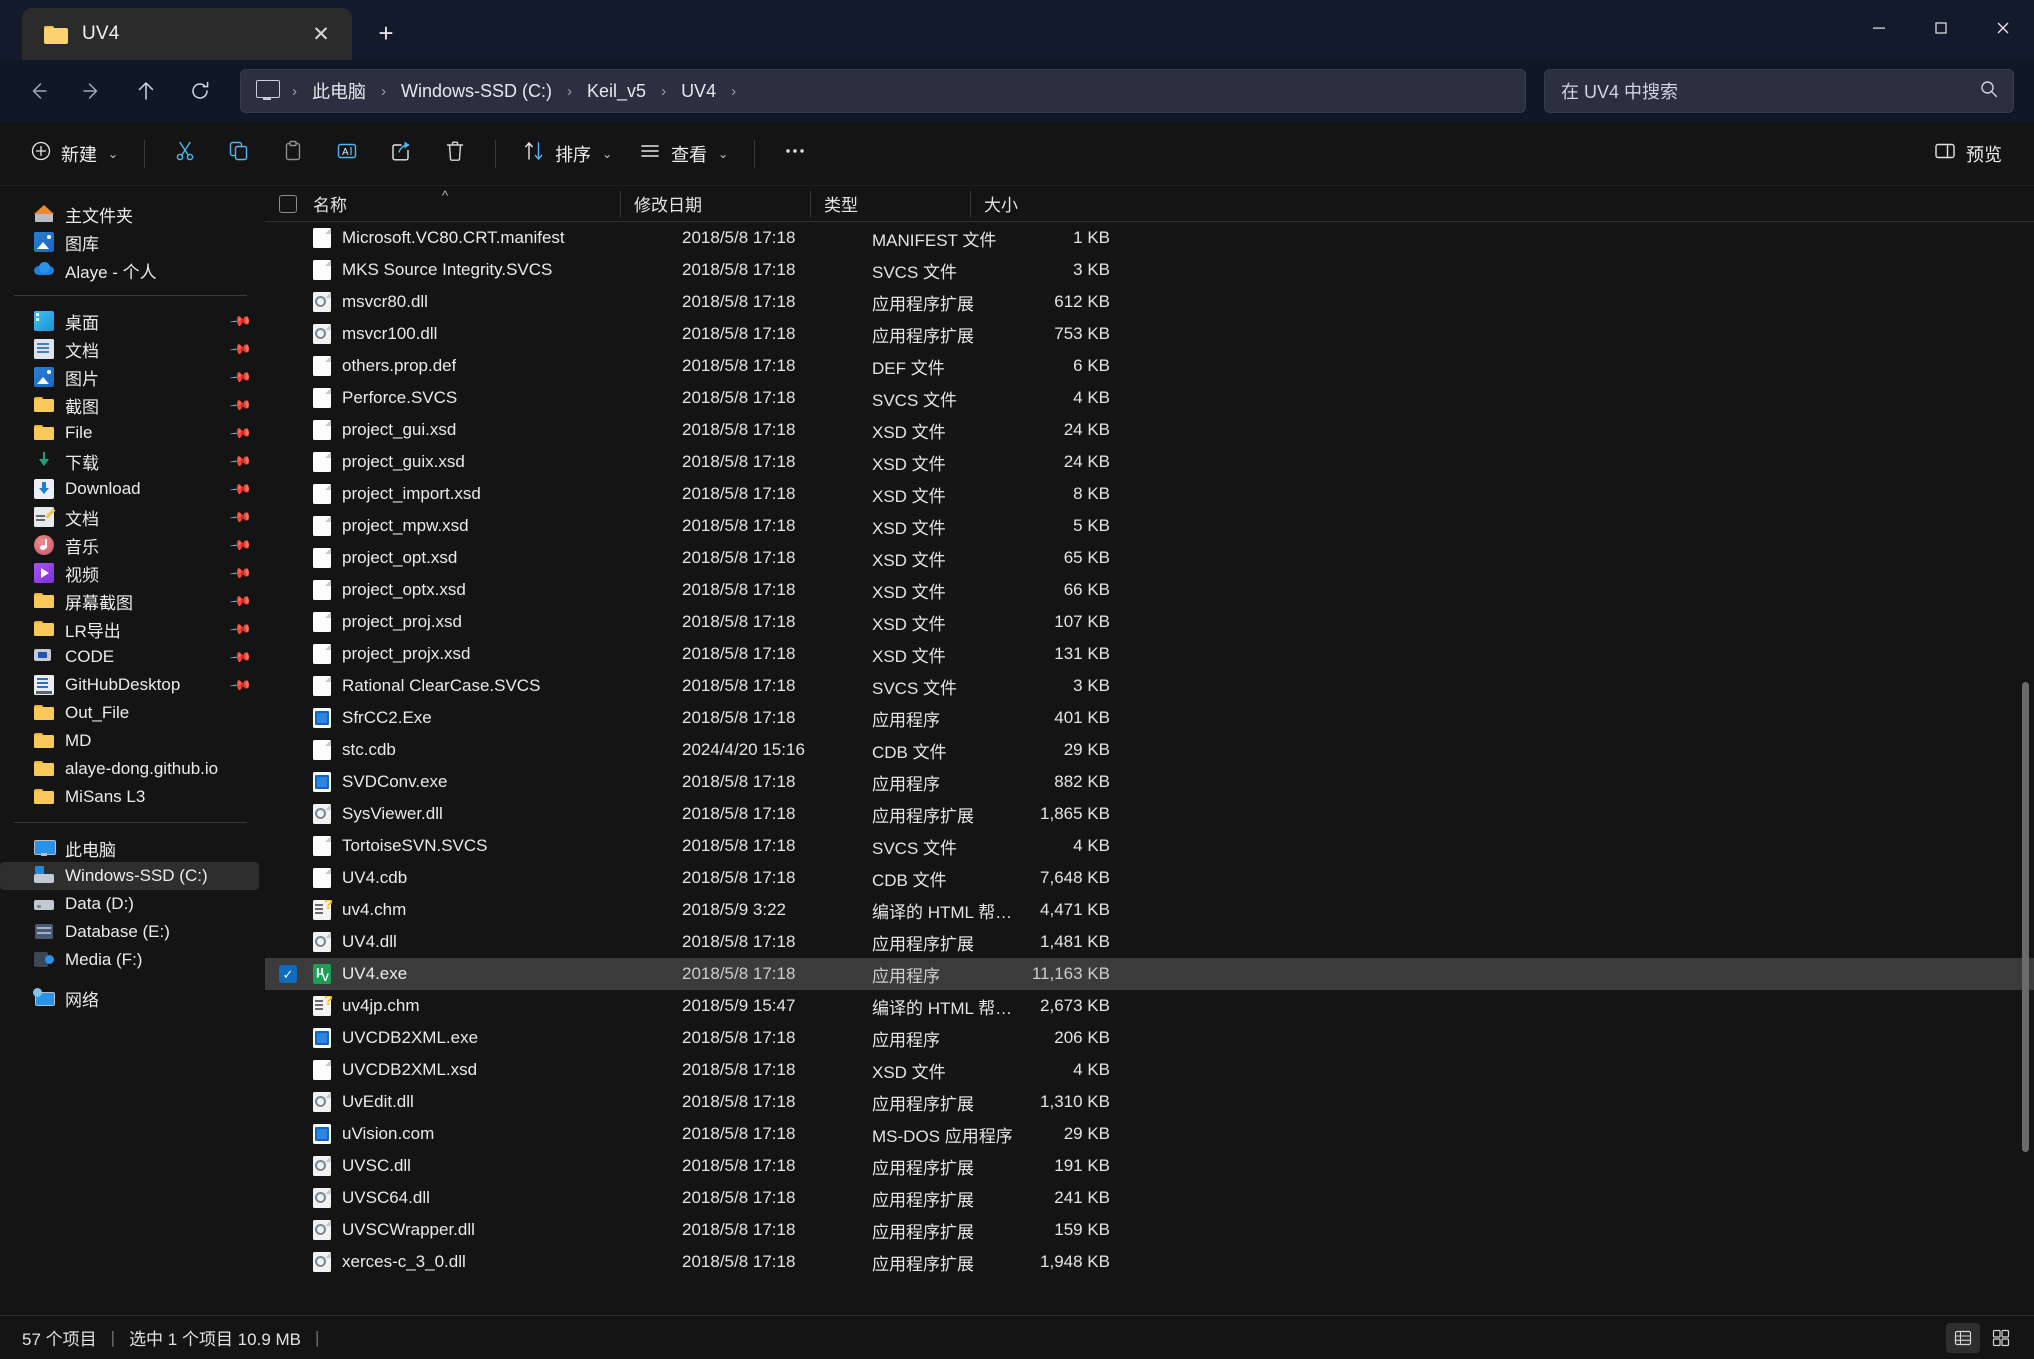 This screenshot has height=1359, width=2034. Describe the element at coordinates (2025, 917) in the screenshot. I see `scrollbar-thumb` at that location.